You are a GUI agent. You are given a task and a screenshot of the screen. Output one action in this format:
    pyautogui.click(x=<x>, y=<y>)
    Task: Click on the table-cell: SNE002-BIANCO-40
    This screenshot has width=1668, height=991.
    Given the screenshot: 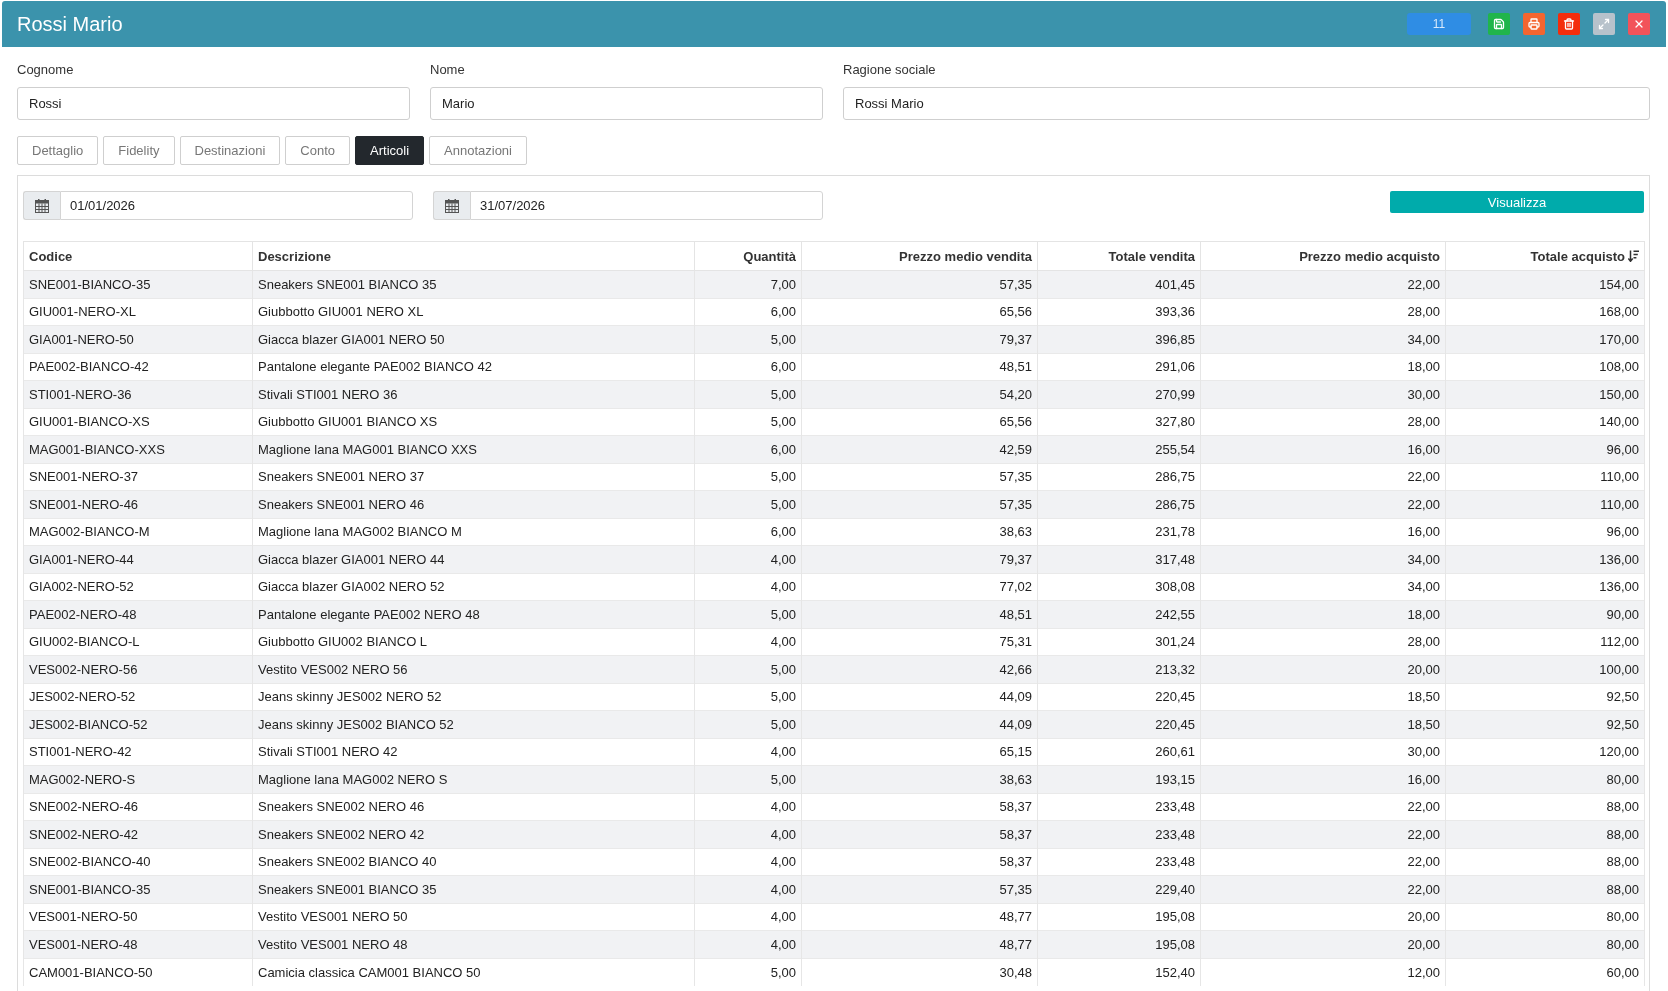 What is the action you would take?
    pyautogui.click(x=138, y=862)
    